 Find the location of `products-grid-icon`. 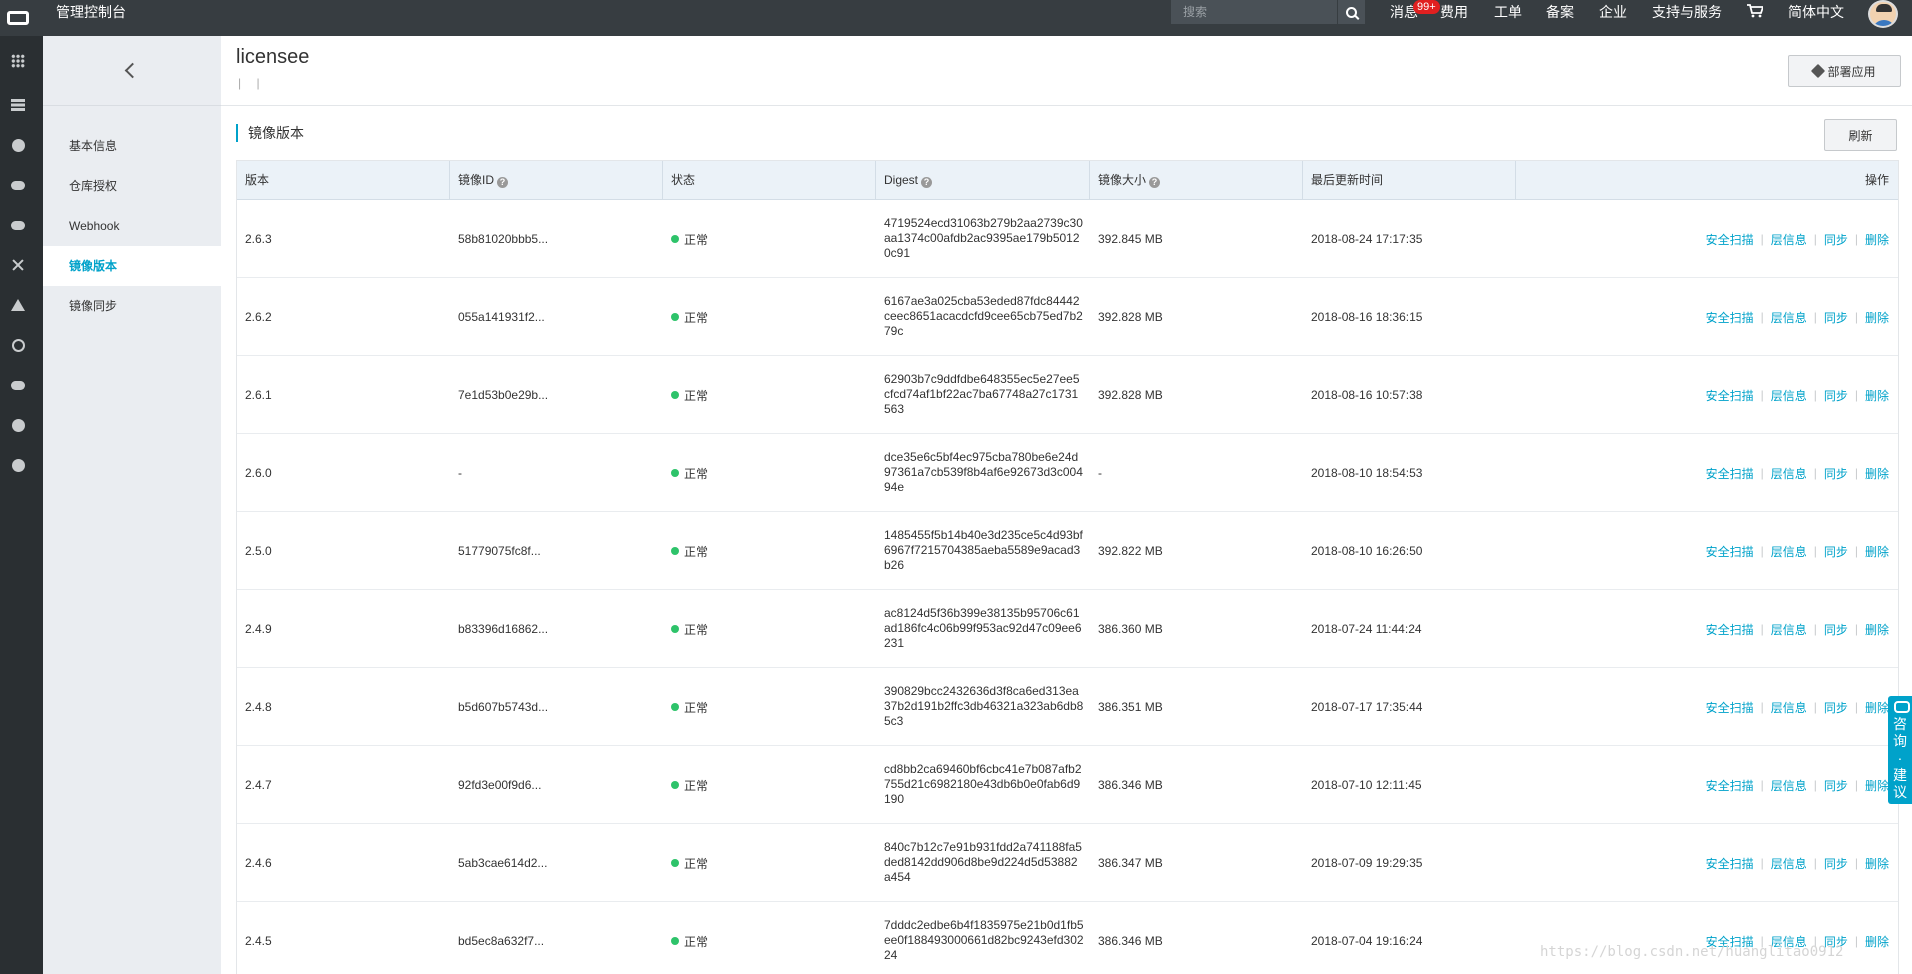

products-grid-icon is located at coordinates (18, 61).